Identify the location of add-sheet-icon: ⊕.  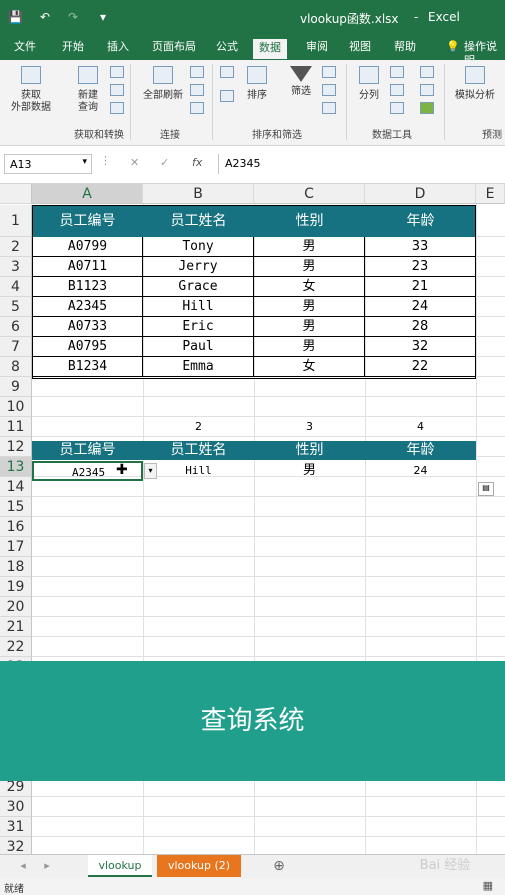
(279, 866).